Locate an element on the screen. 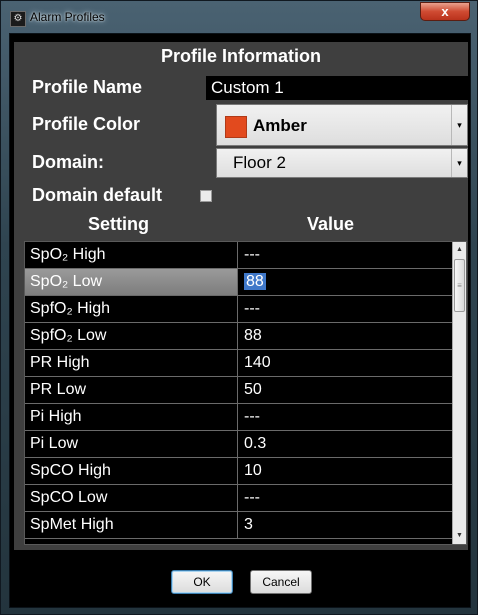  value-cell: 3 is located at coordinates (345, 525).